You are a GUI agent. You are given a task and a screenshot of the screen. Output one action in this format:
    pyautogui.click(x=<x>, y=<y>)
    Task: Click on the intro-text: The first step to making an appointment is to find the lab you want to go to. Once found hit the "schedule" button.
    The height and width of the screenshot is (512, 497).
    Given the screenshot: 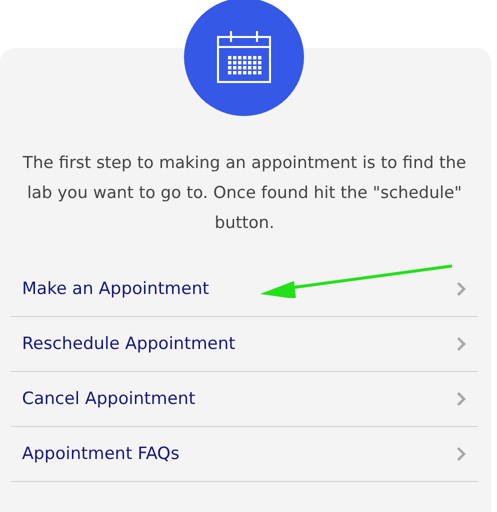 What is the action you would take?
    pyautogui.click(x=245, y=193)
    